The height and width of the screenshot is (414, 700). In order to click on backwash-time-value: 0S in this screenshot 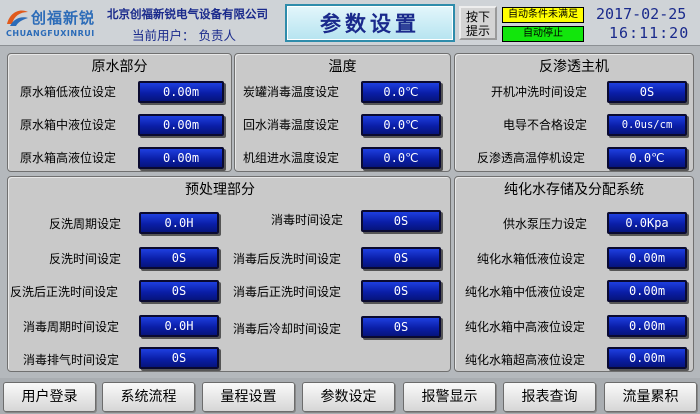, I will do `click(179, 258)`.